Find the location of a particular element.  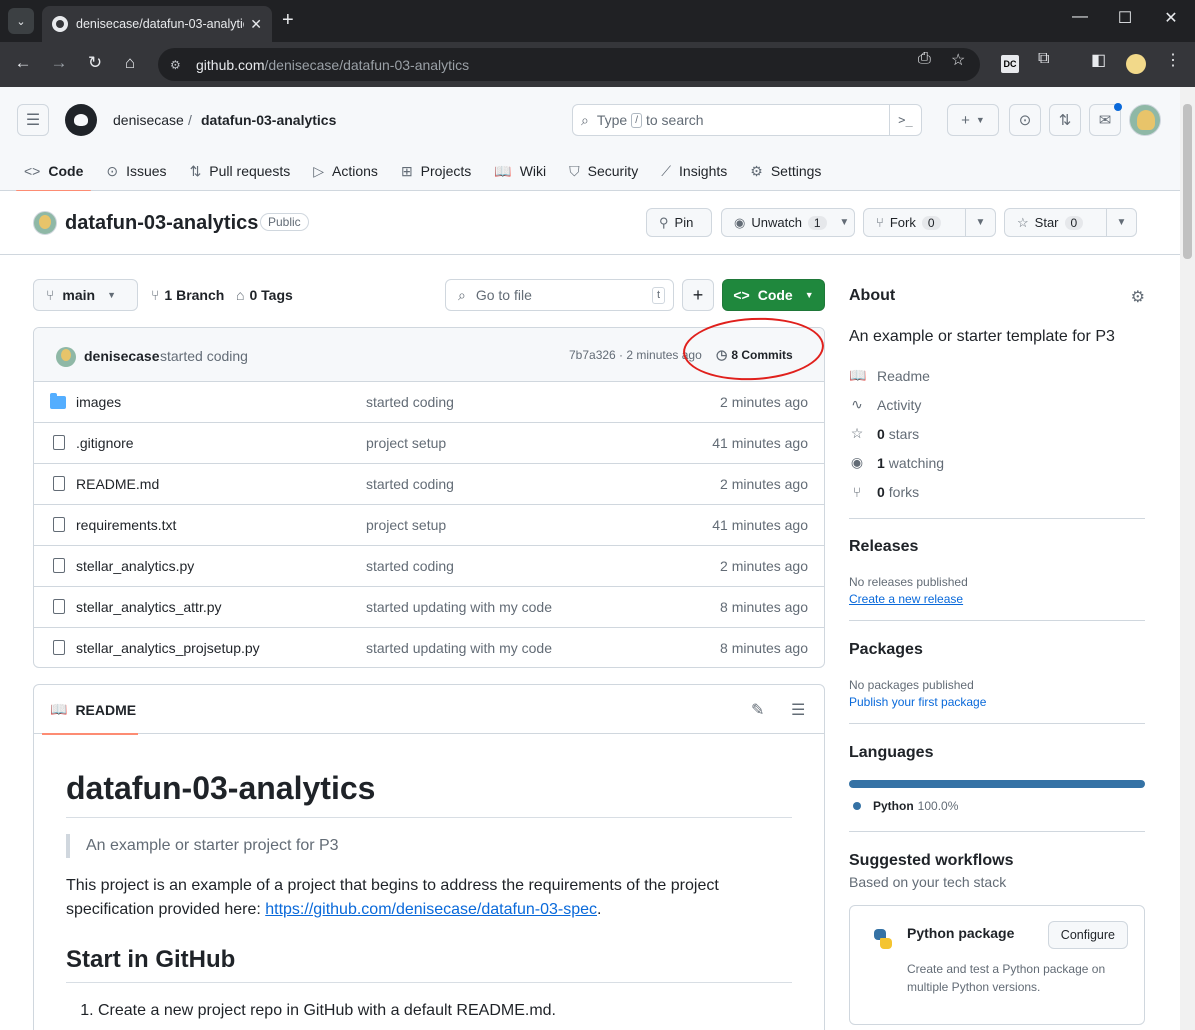

readme-tab: 📖 README is located at coordinates (86, 710).